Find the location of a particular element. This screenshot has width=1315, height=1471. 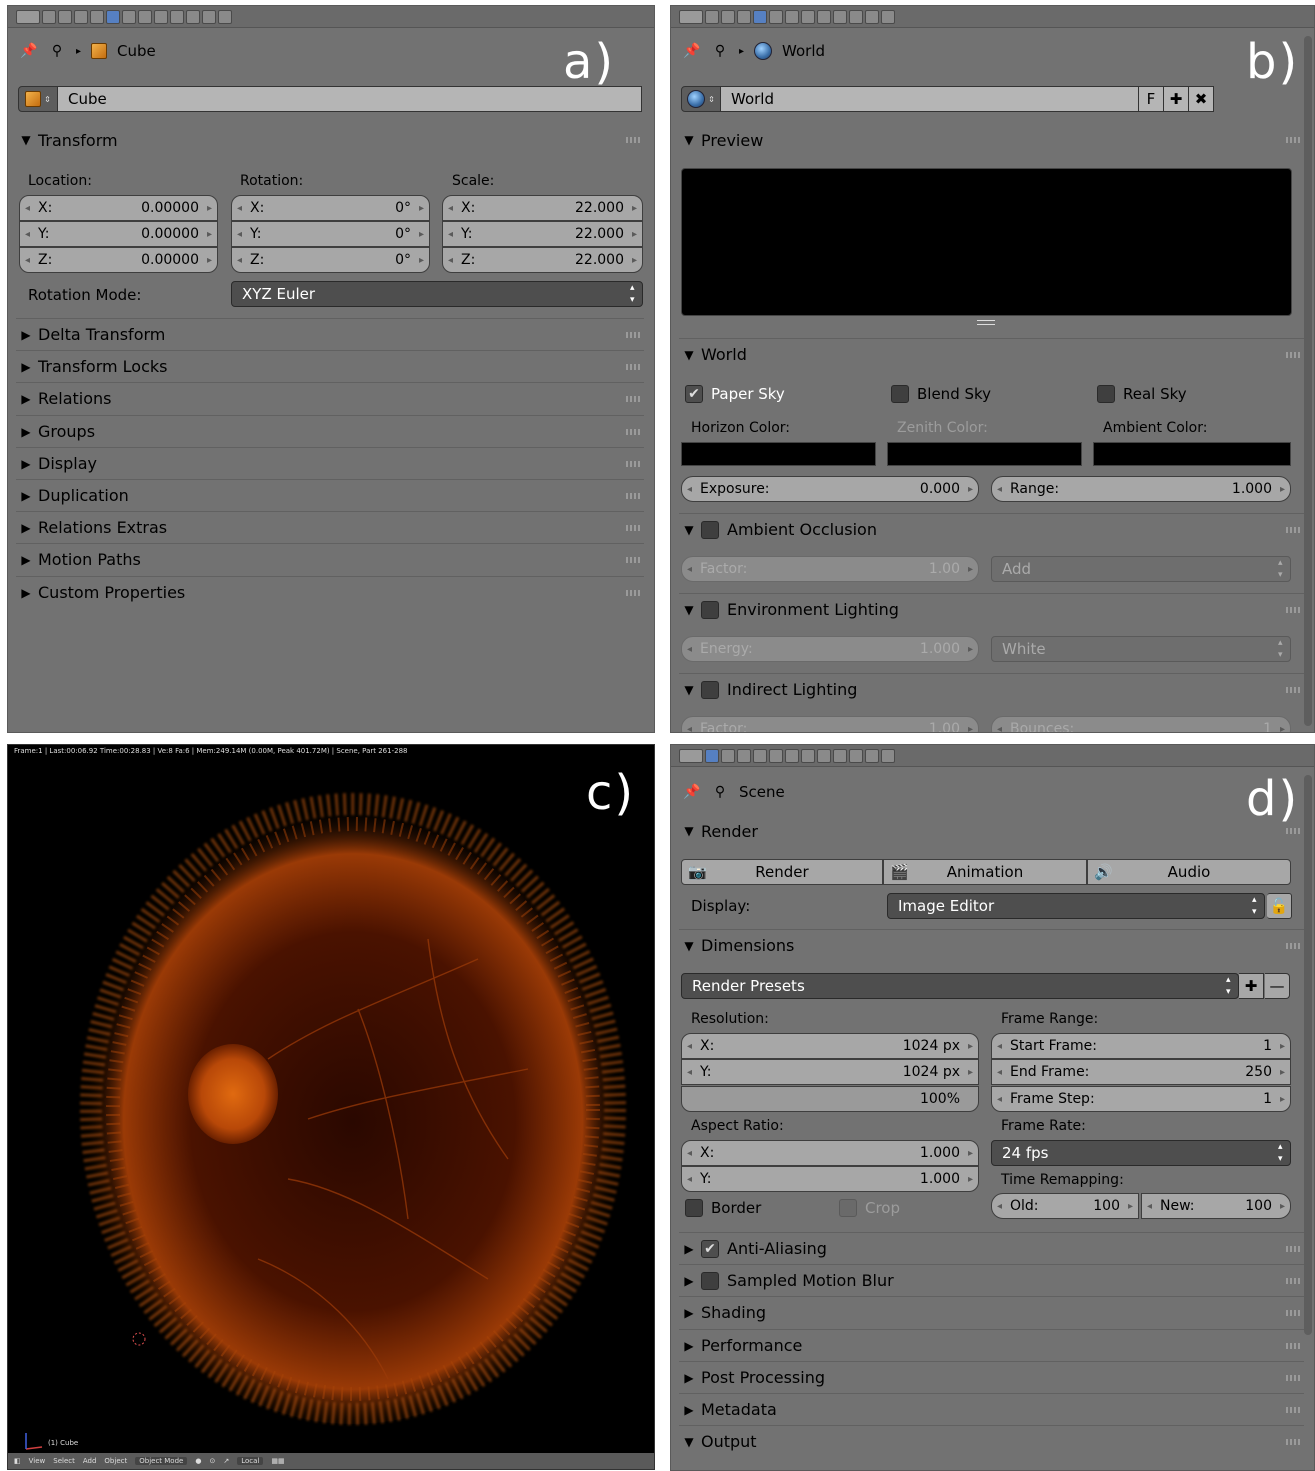

section-relations: ▶ Relations is located at coordinates (330, 398).